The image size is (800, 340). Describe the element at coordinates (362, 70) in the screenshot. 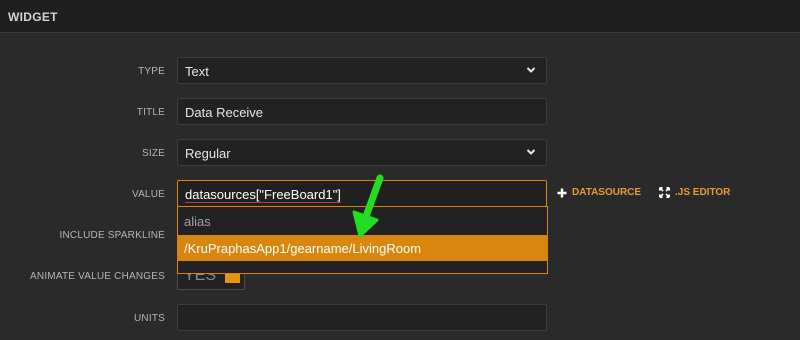

I see `type-select: Text` at that location.